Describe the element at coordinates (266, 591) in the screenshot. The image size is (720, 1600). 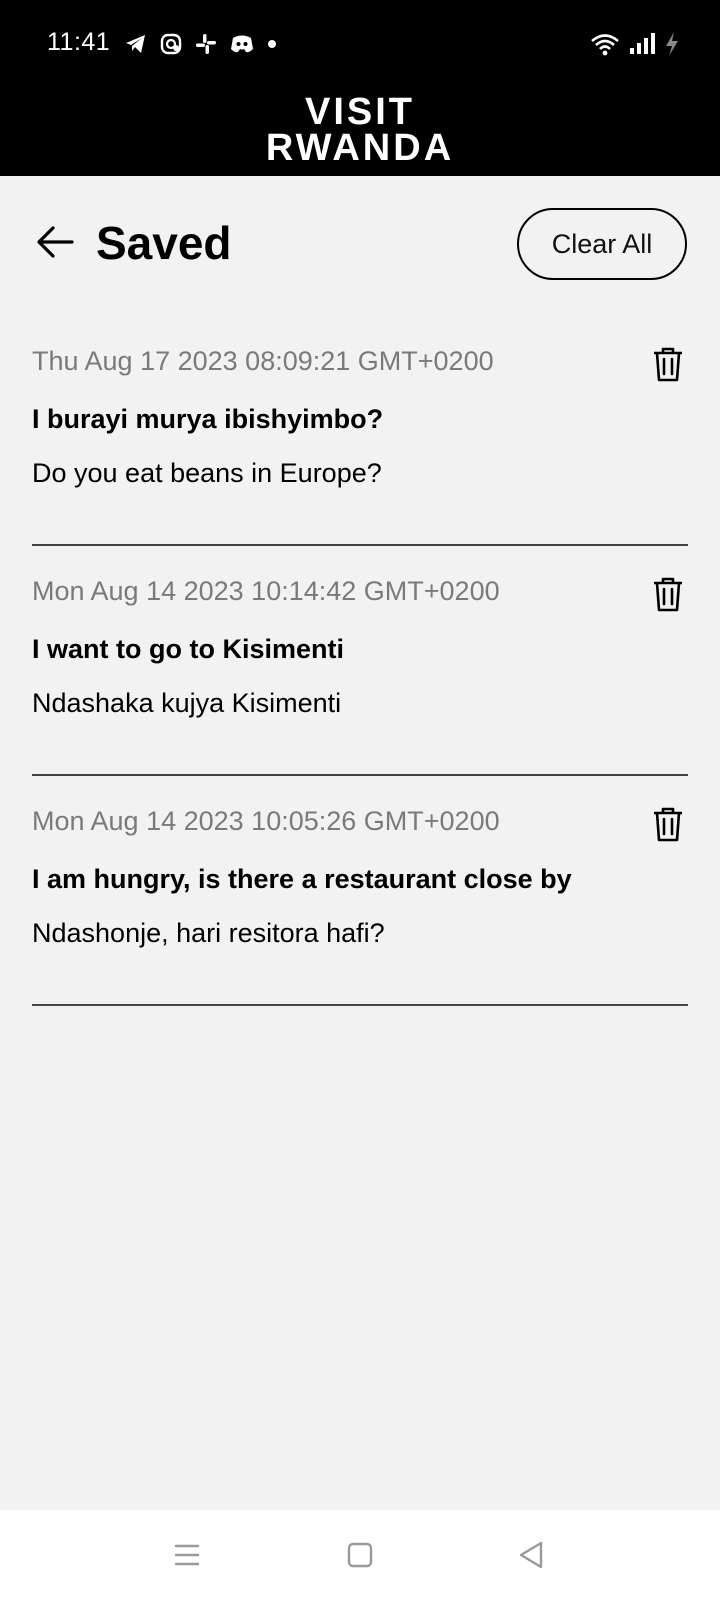
I see `item-date: Mon Aug 14 2023 10:14:42 GMT+0200` at that location.